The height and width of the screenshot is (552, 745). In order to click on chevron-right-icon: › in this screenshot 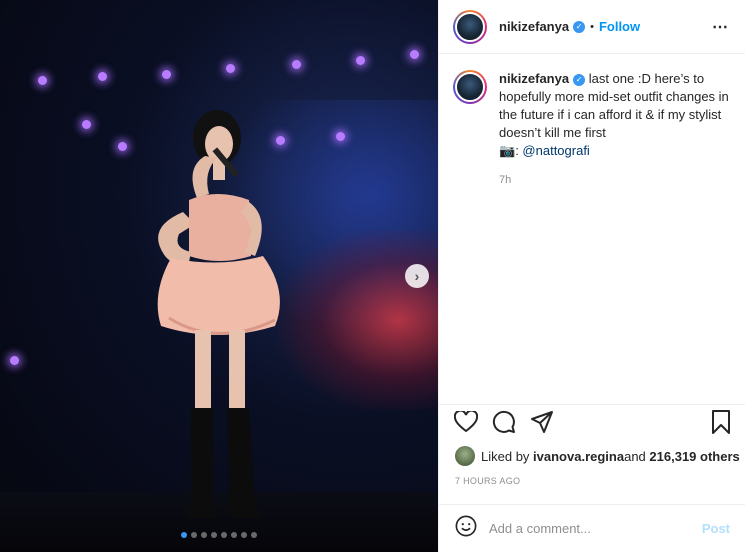, I will do `click(417, 276)`.